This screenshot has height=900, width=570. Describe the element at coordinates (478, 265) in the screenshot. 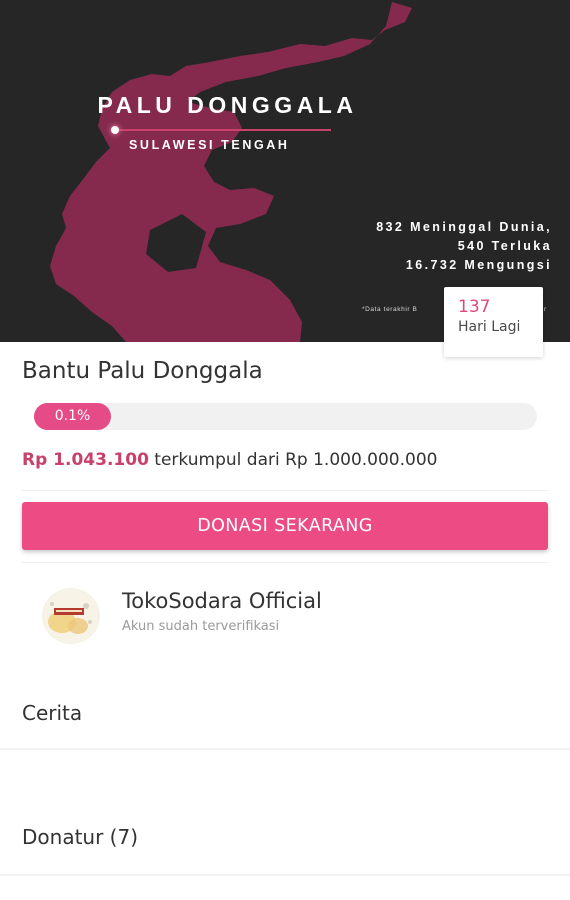

I see `stat-displaced: 16.732 Mengungsi` at that location.